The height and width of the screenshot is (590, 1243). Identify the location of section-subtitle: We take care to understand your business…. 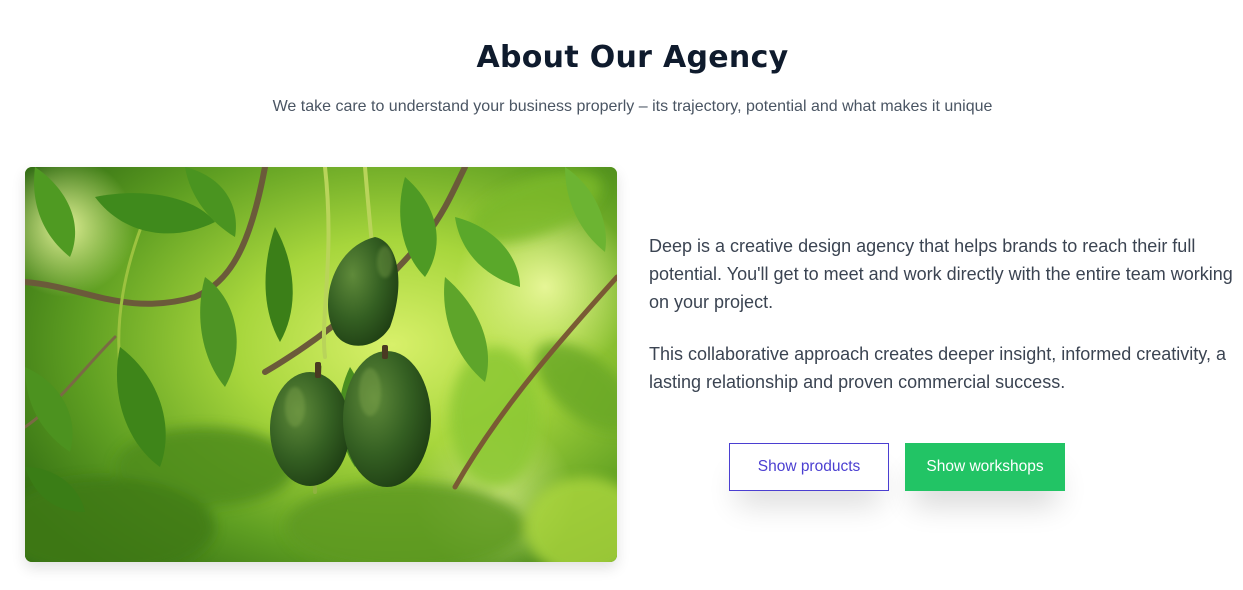
(632, 106).